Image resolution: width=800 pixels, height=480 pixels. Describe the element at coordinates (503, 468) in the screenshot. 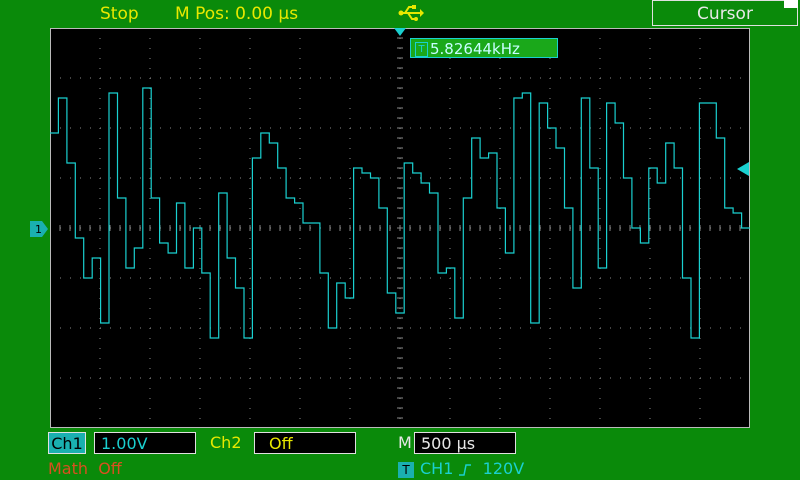

I see `trigger-level: 120V` at that location.